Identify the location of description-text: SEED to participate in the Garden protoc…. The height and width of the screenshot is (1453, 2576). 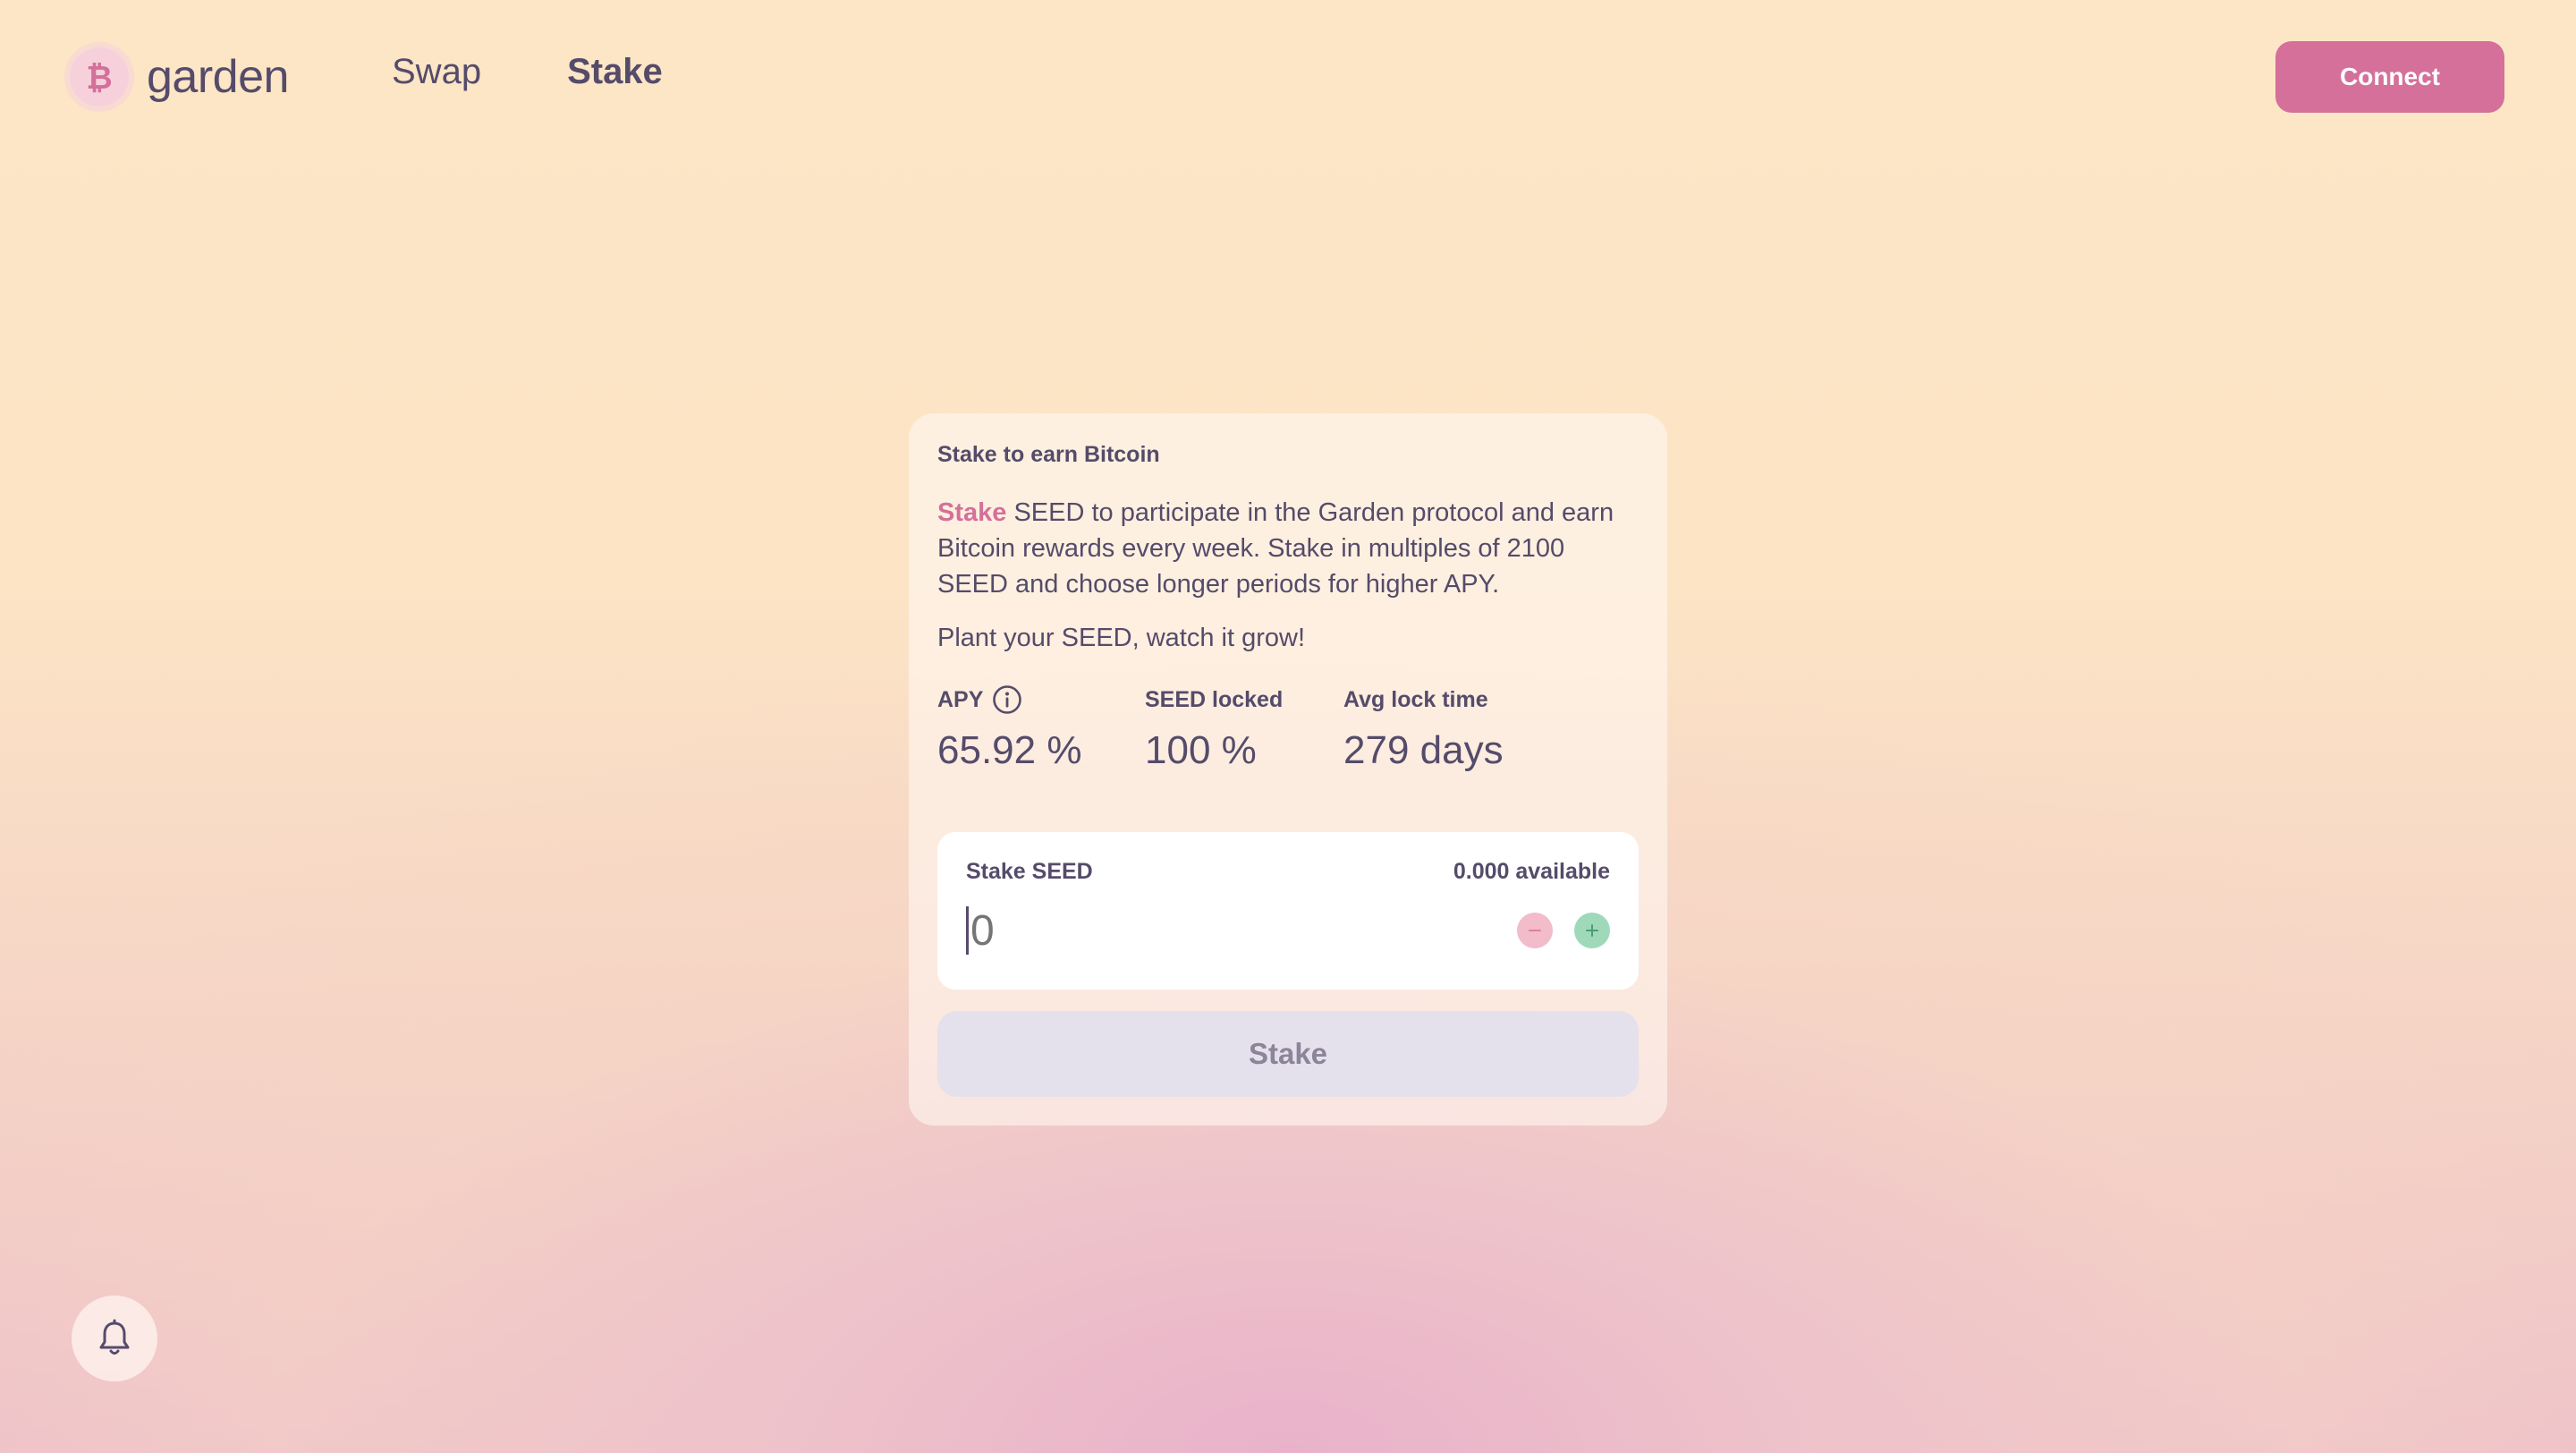
(1275, 548).